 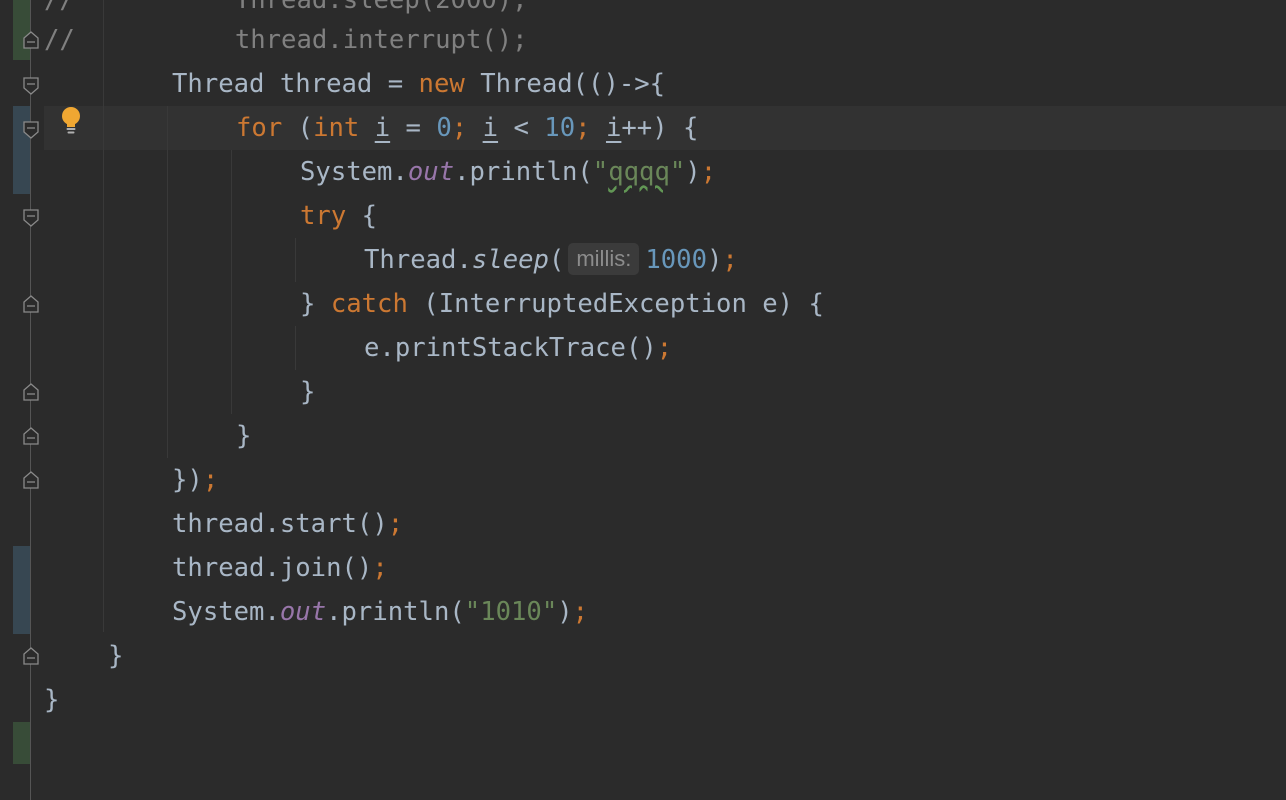 What do you see at coordinates (272, 568) in the screenshot?
I see `code-text: thread.join()` at bounding box center [272, 568].